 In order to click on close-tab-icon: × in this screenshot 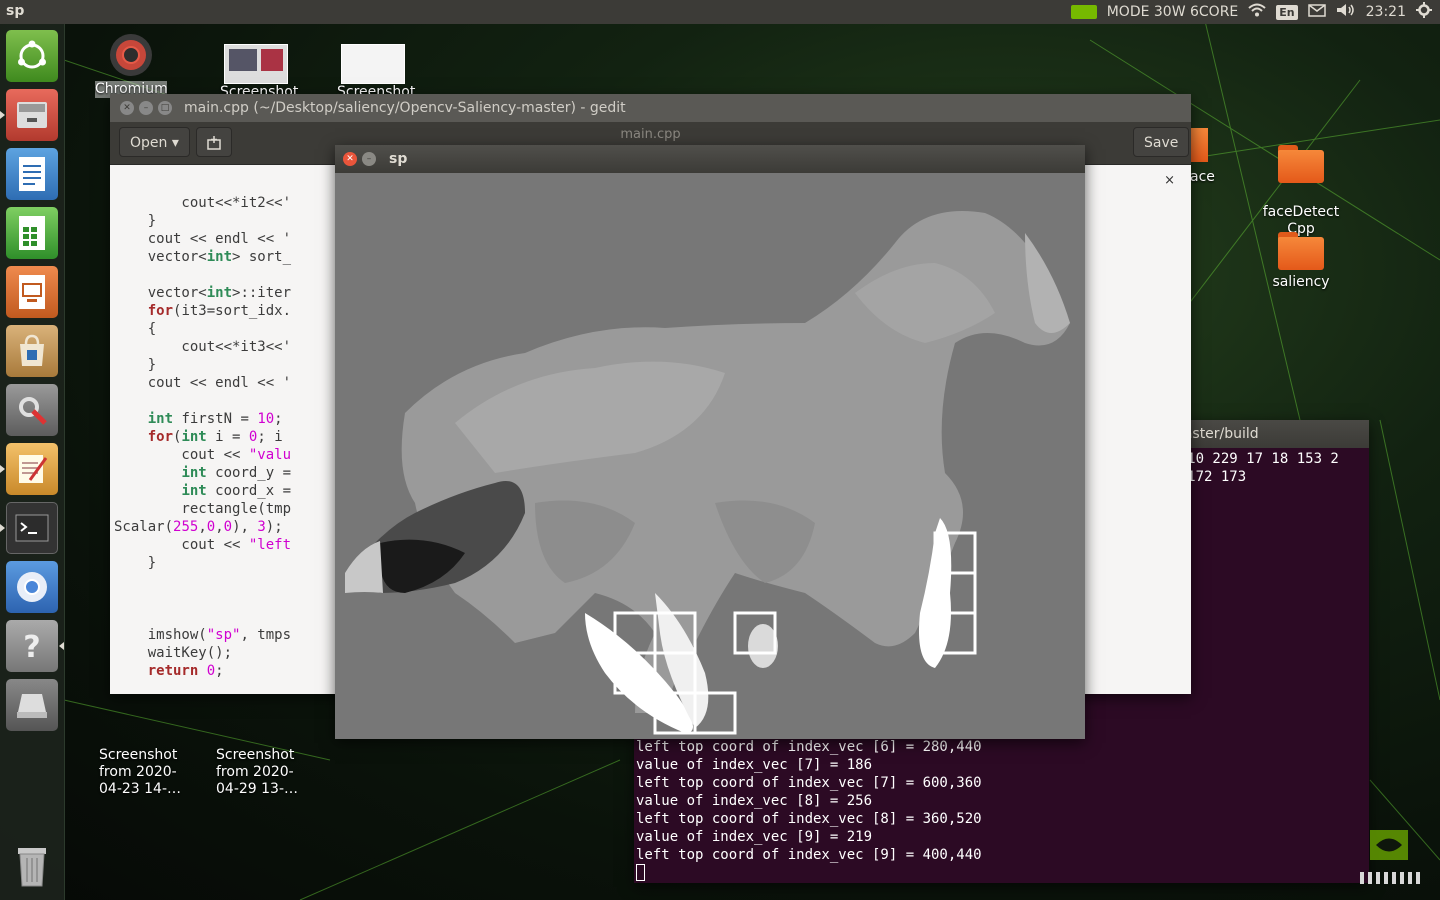, I will do `click(1169, 180)`.